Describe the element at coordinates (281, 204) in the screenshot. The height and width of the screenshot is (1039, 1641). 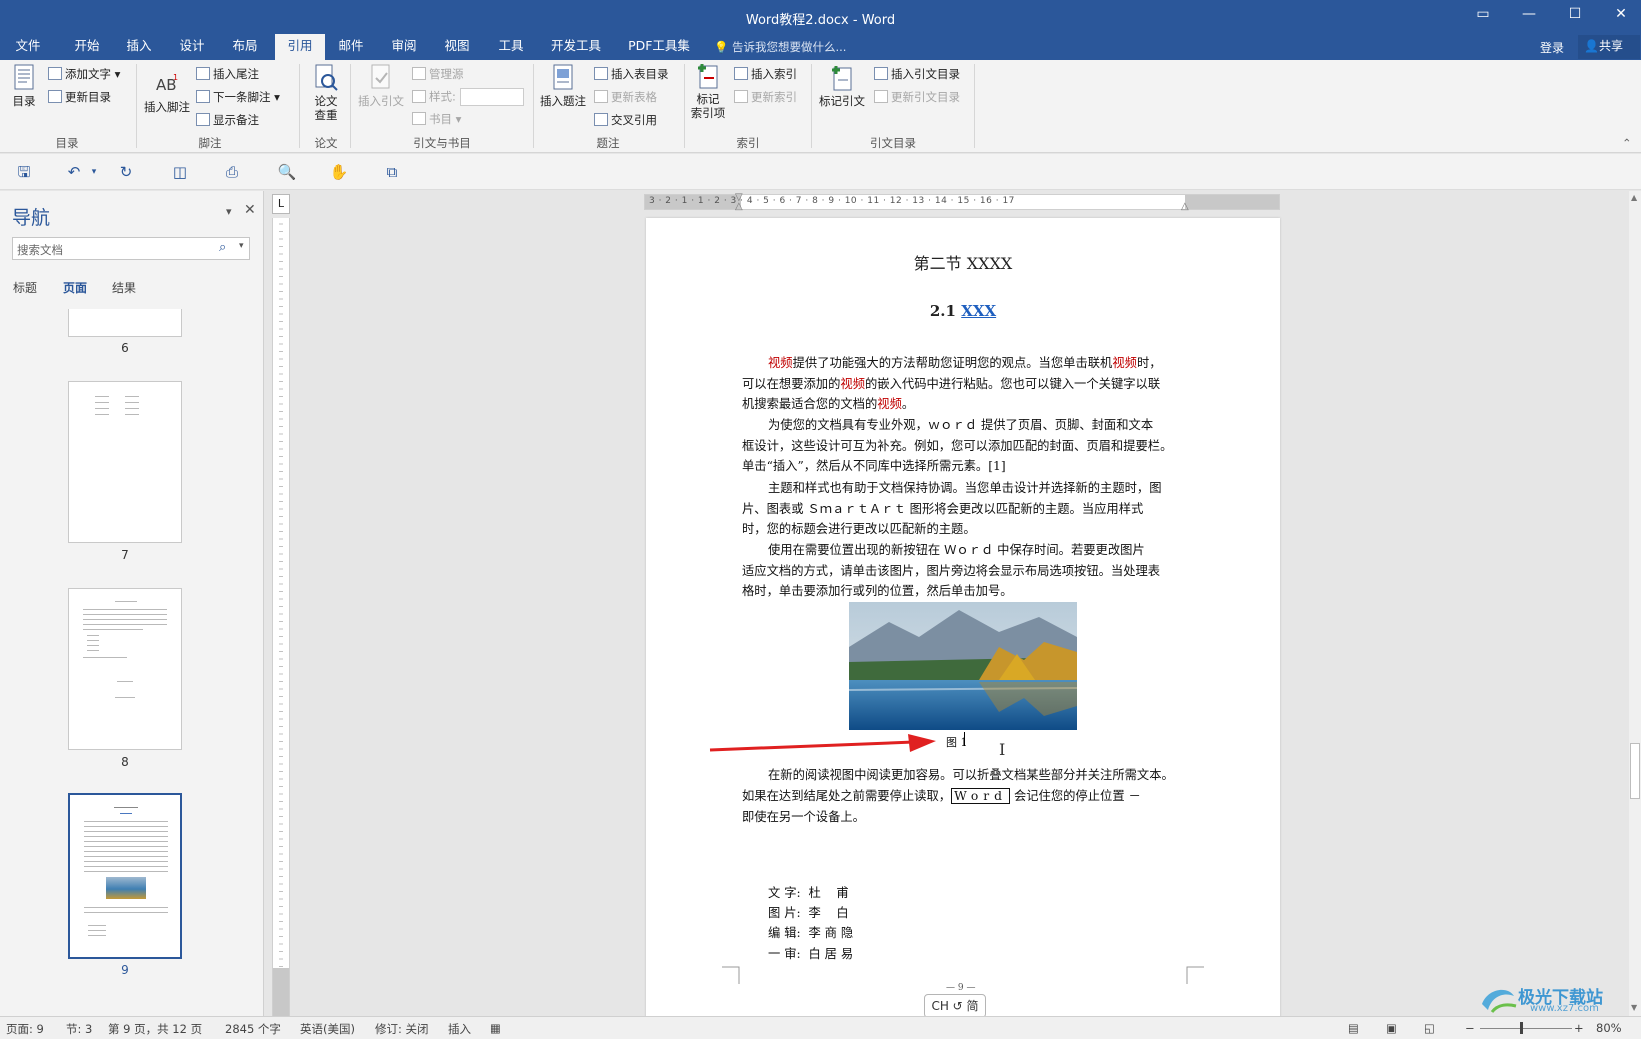
I see `tab-selector: L` at that location.